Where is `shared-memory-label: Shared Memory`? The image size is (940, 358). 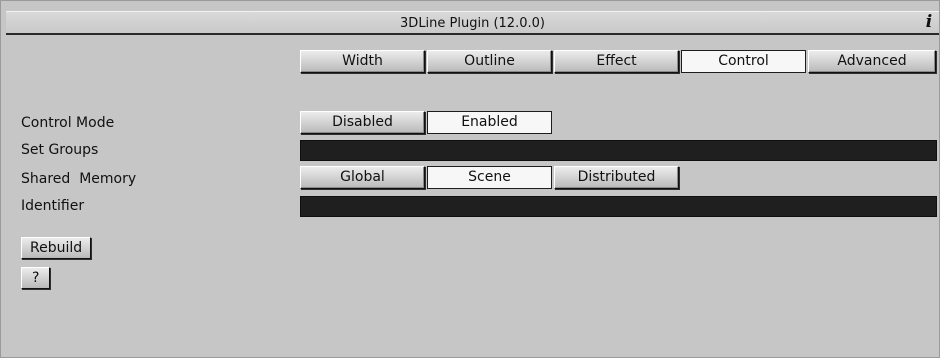 shared-memory-label: Shared Memory is located at coordinates (79, 179).